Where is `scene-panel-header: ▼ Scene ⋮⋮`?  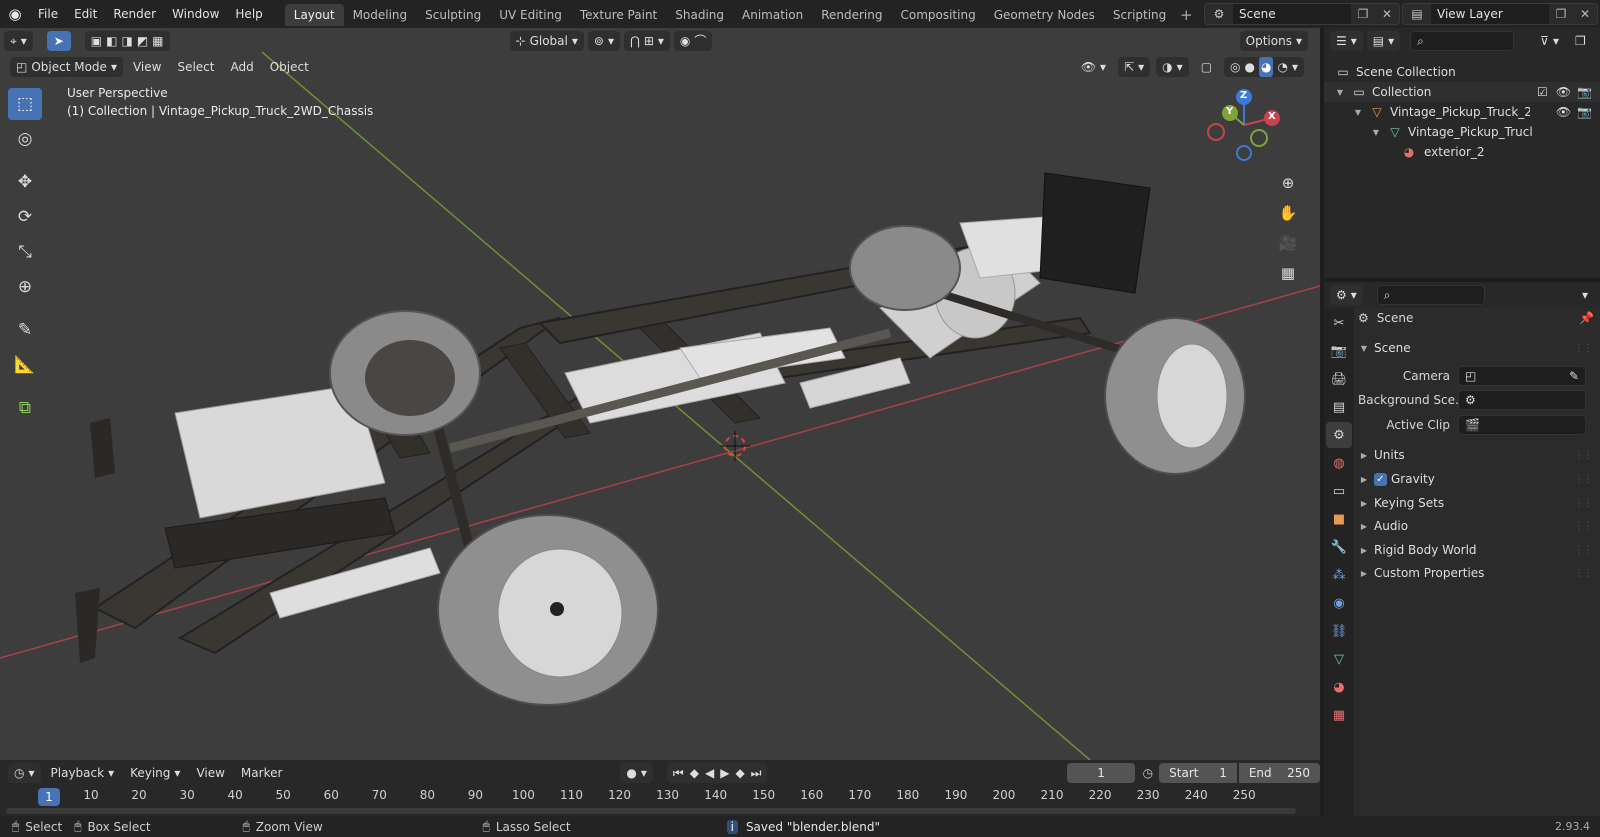
scene-panel-header: ▼ Scene ⋮⋮ is located at coordinates (1478, 348).